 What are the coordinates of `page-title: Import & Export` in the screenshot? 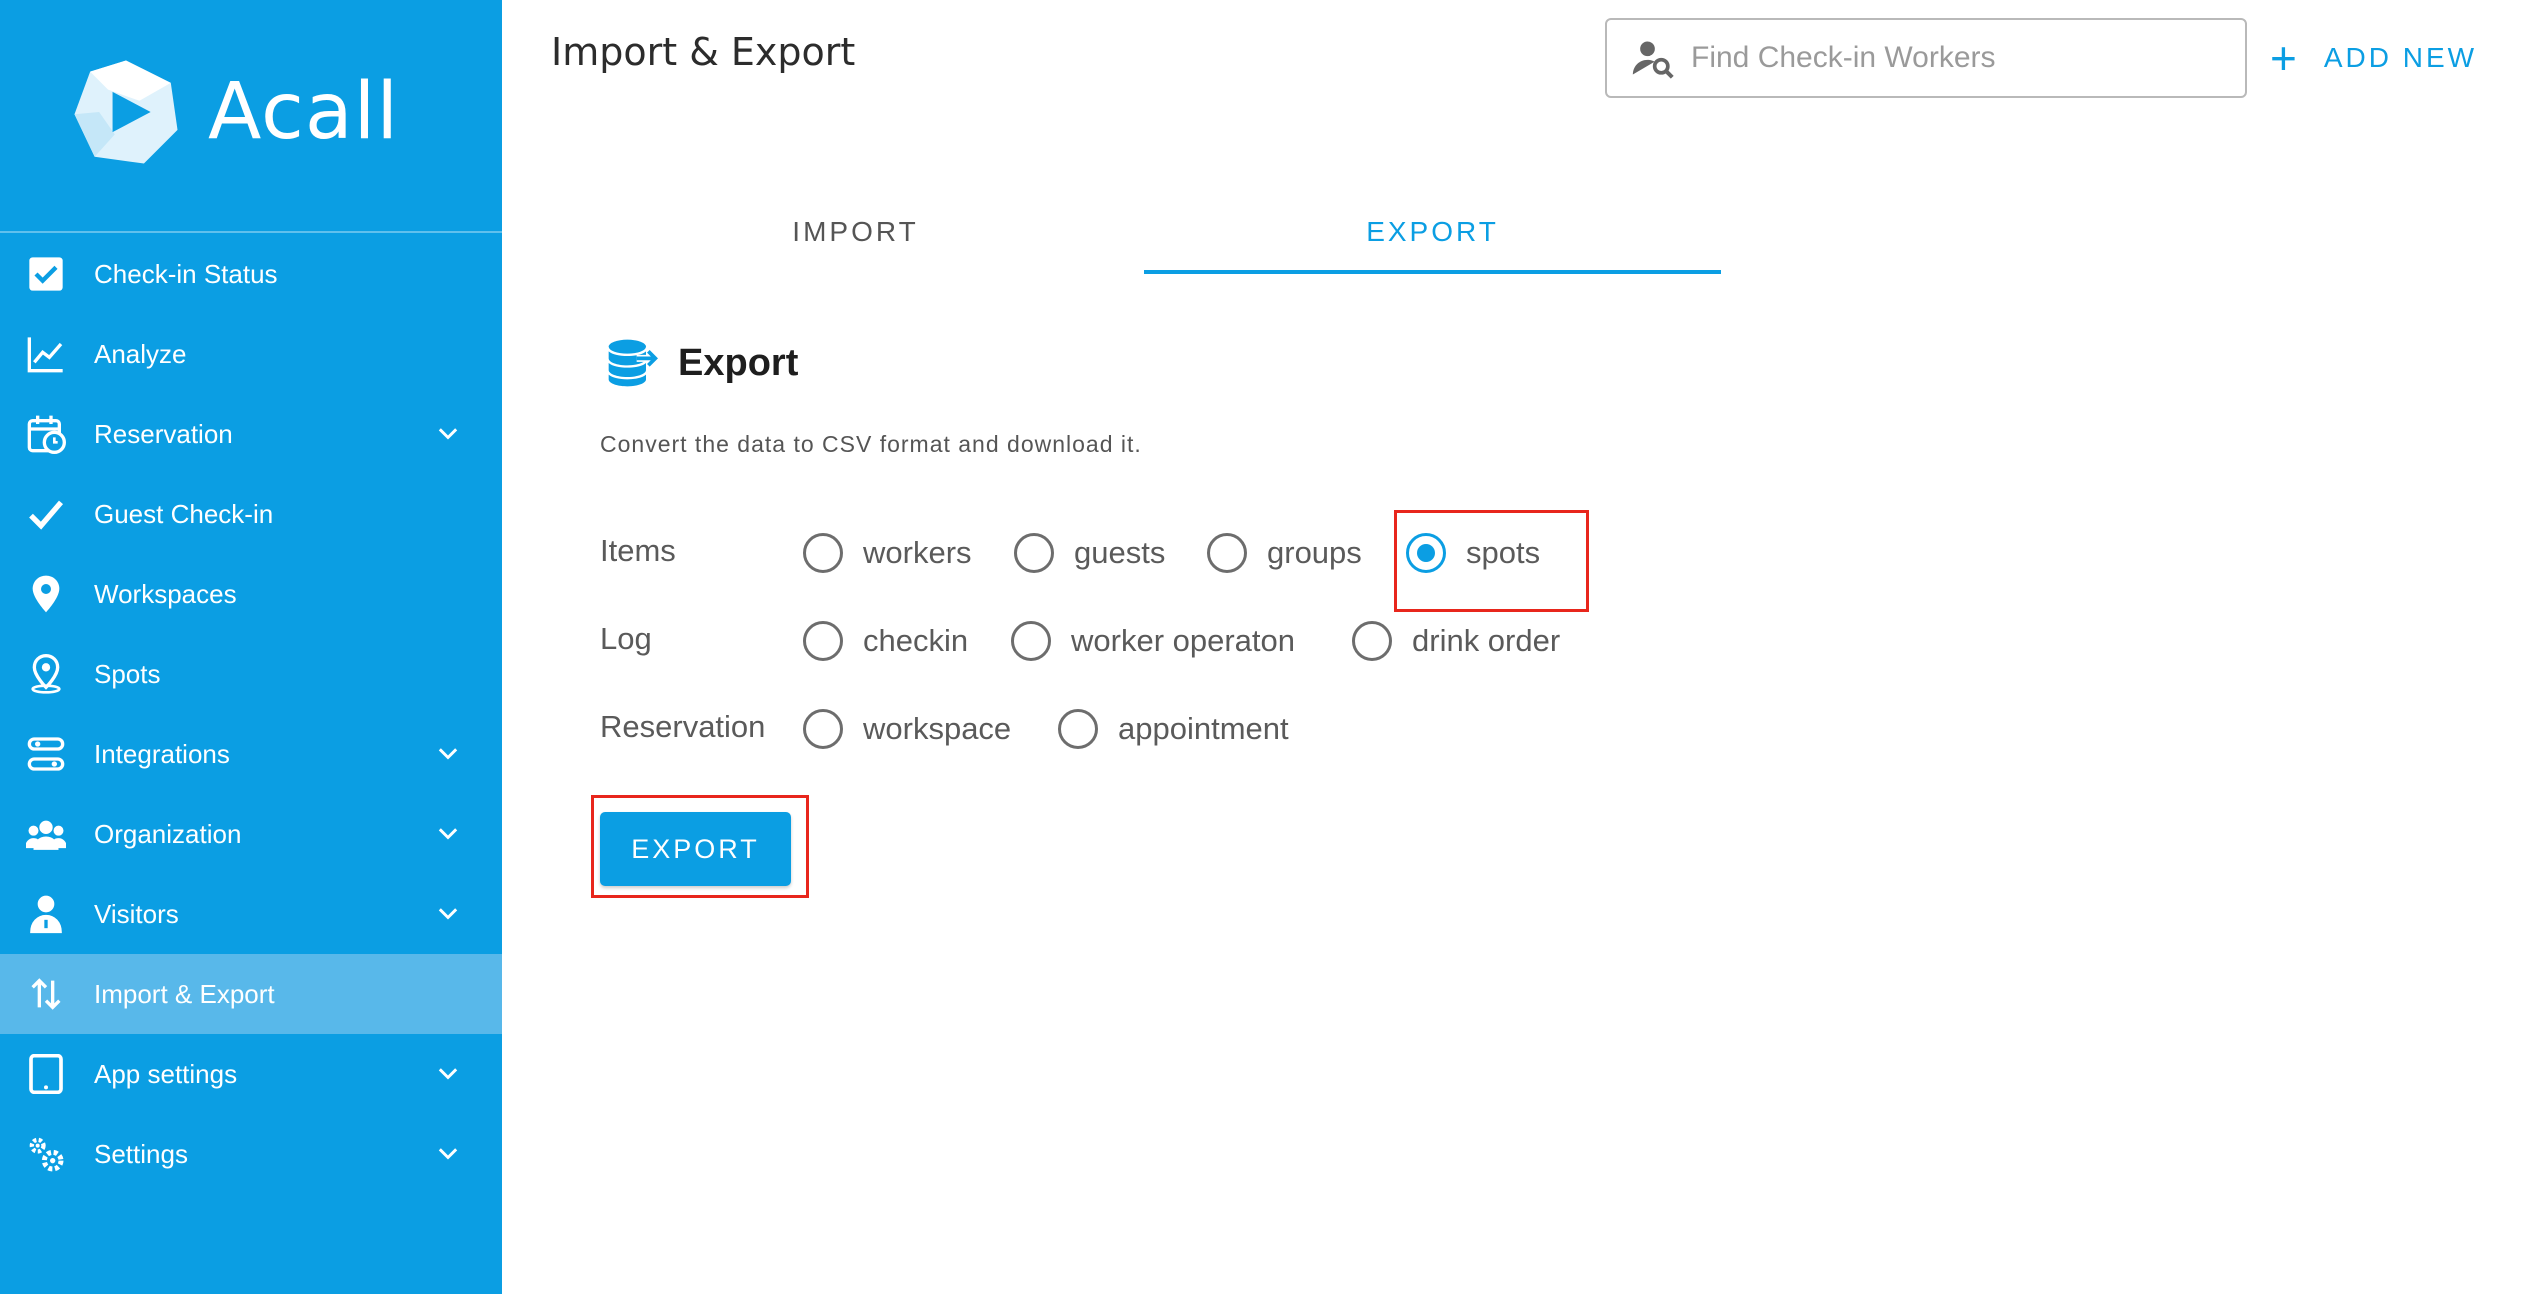 It's located at (703, 52).